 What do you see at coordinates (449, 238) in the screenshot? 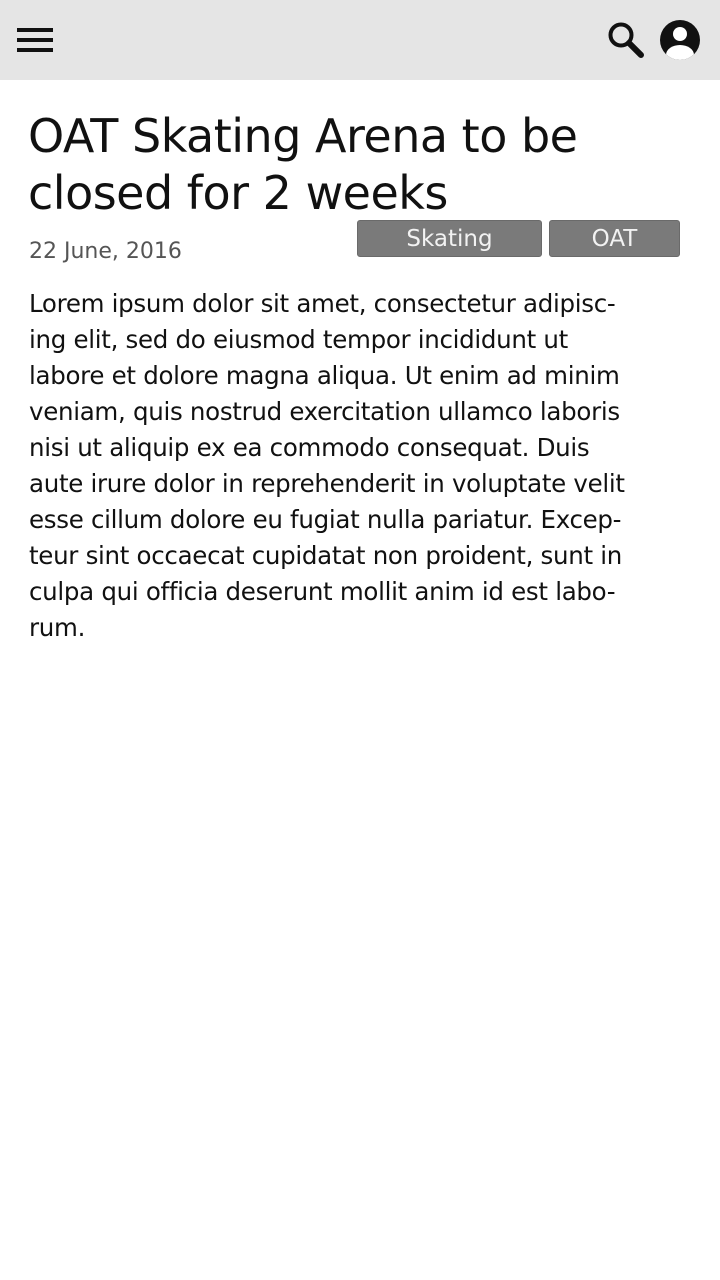
I see `tag-skating: Skating` at bounding box center [449, 238].